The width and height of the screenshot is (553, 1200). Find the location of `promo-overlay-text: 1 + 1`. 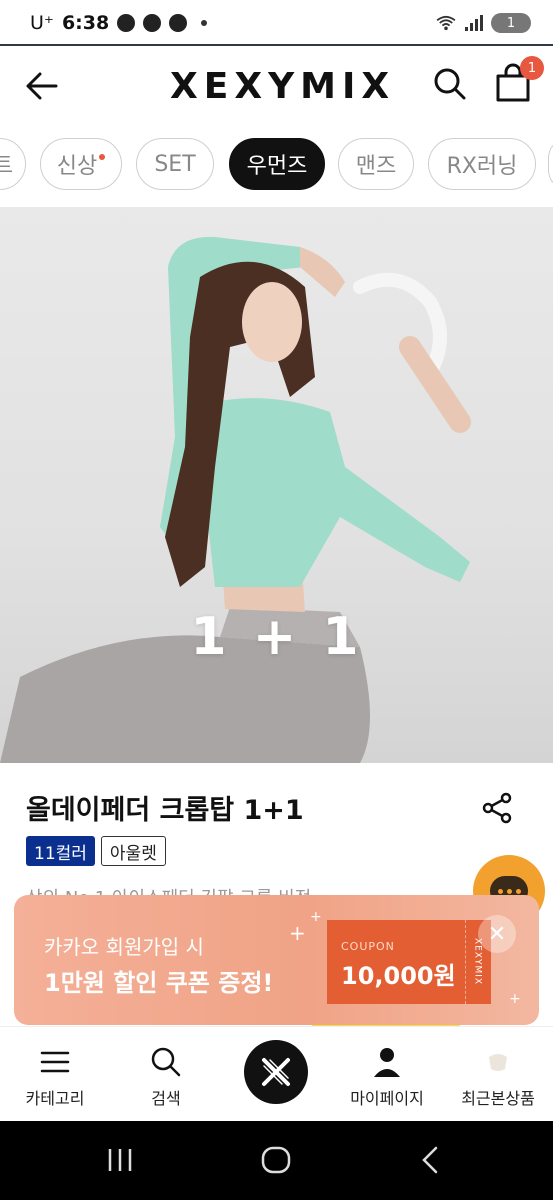

promo-overlay-text: 1 + 1 is located at coordinates (276, 637).